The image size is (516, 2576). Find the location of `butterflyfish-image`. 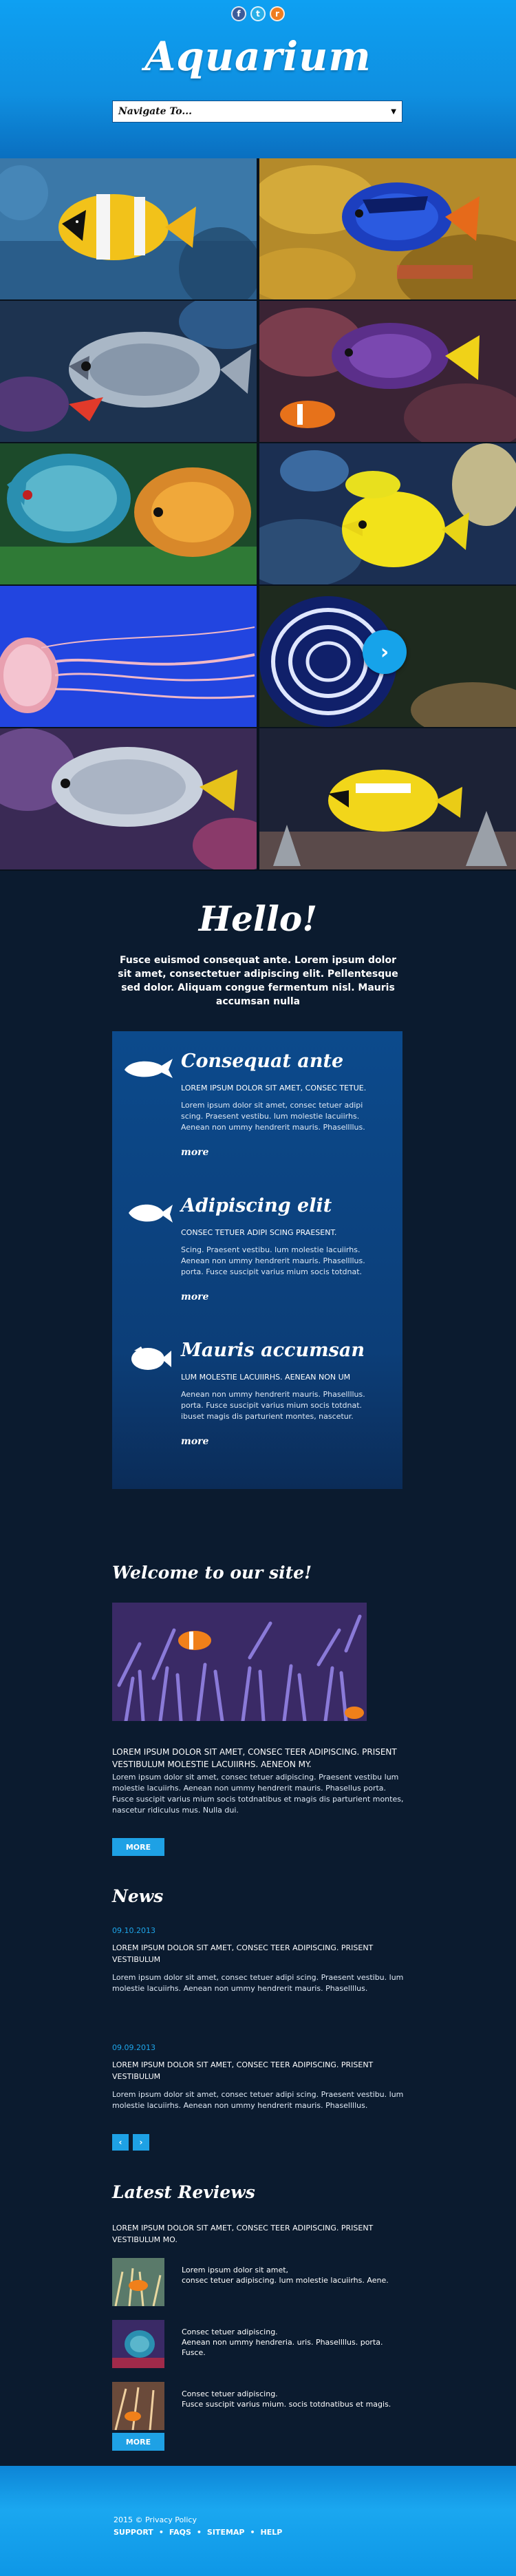

butterflyfish-image is located at coordinates (387, 799).